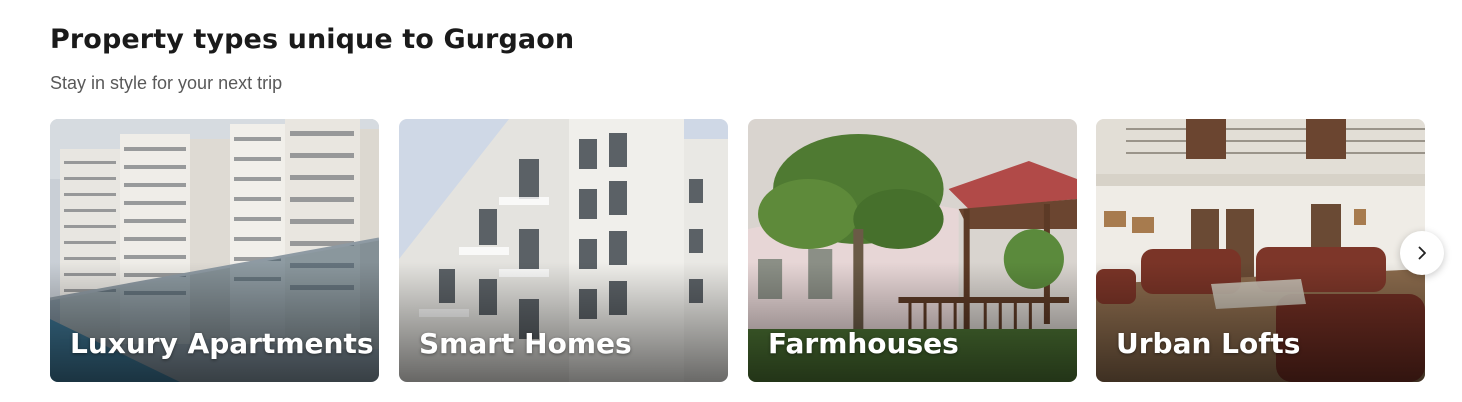 Image resolution: width=1462 pixels, height=402 pixels. Describe the element at coordinates (863, 343) in the screenshot. I see `card-label: Farmhouses` at that location.